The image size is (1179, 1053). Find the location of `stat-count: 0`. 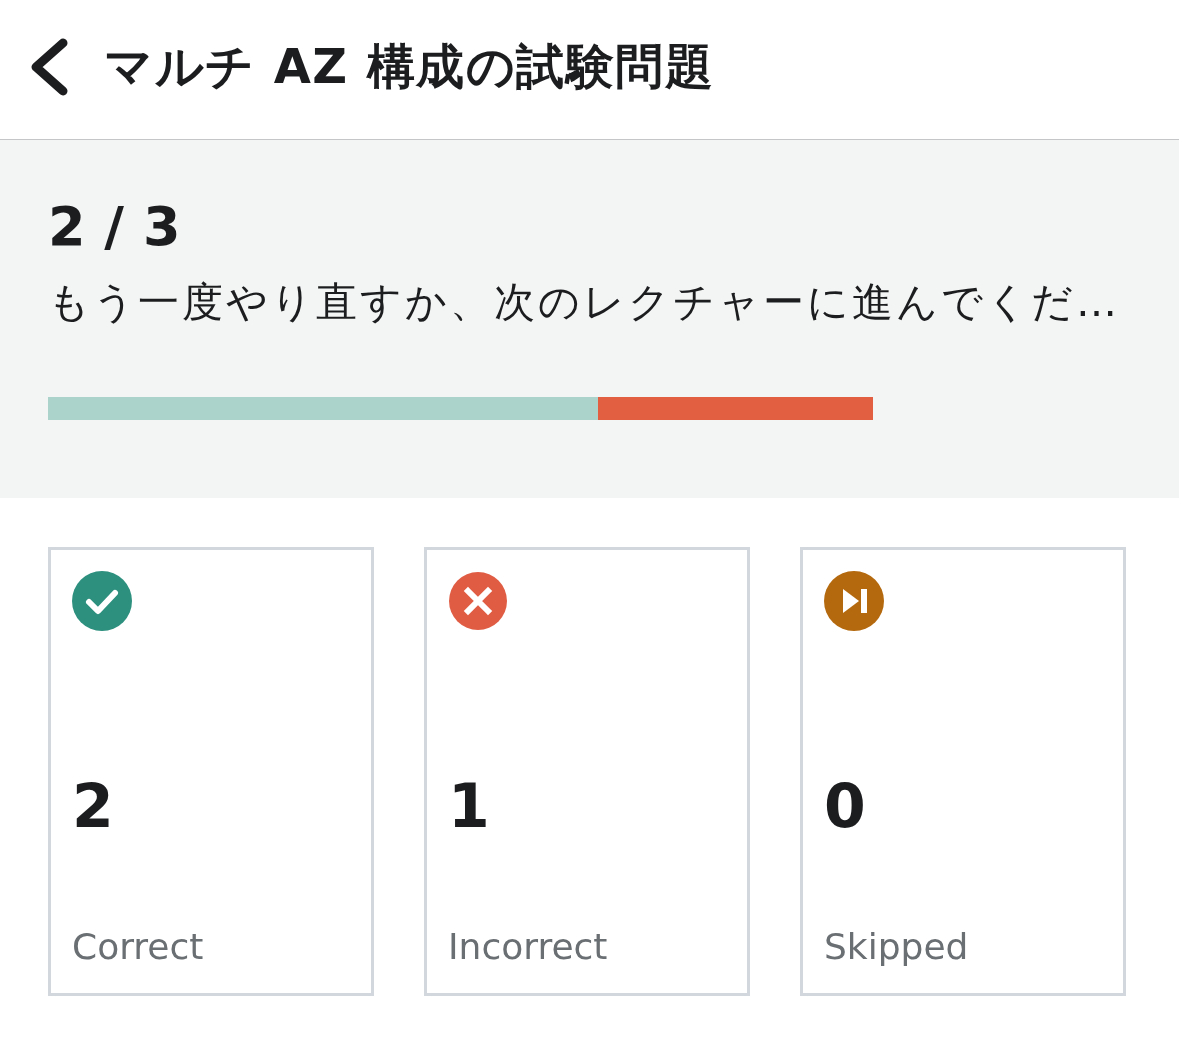

stat-count: 0 is located at coordinates (845, 806).